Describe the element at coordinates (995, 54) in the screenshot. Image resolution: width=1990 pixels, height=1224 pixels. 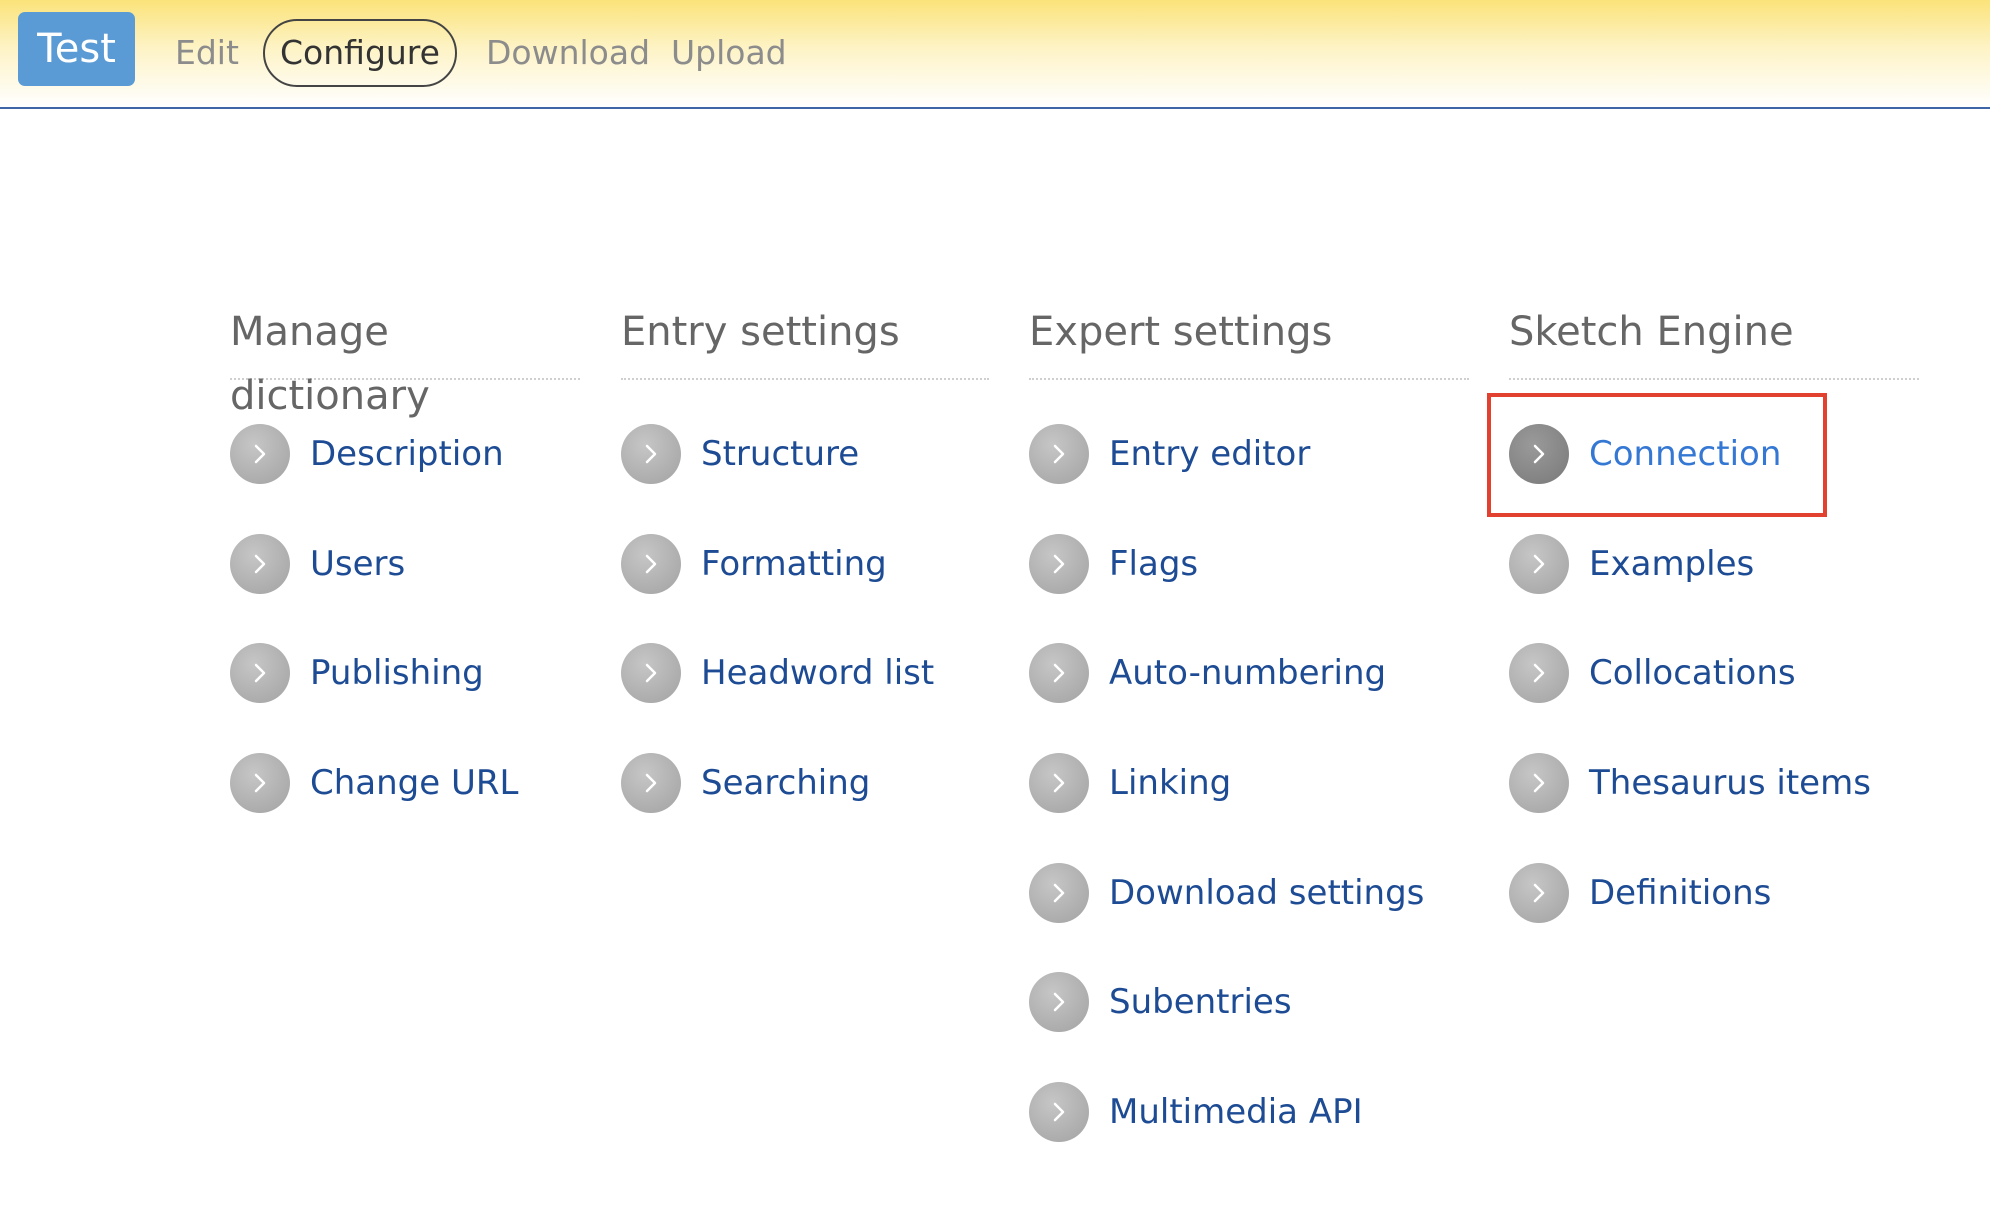
I see `top-navigation-bar: Test Edit Configure Download Upload` at that location.